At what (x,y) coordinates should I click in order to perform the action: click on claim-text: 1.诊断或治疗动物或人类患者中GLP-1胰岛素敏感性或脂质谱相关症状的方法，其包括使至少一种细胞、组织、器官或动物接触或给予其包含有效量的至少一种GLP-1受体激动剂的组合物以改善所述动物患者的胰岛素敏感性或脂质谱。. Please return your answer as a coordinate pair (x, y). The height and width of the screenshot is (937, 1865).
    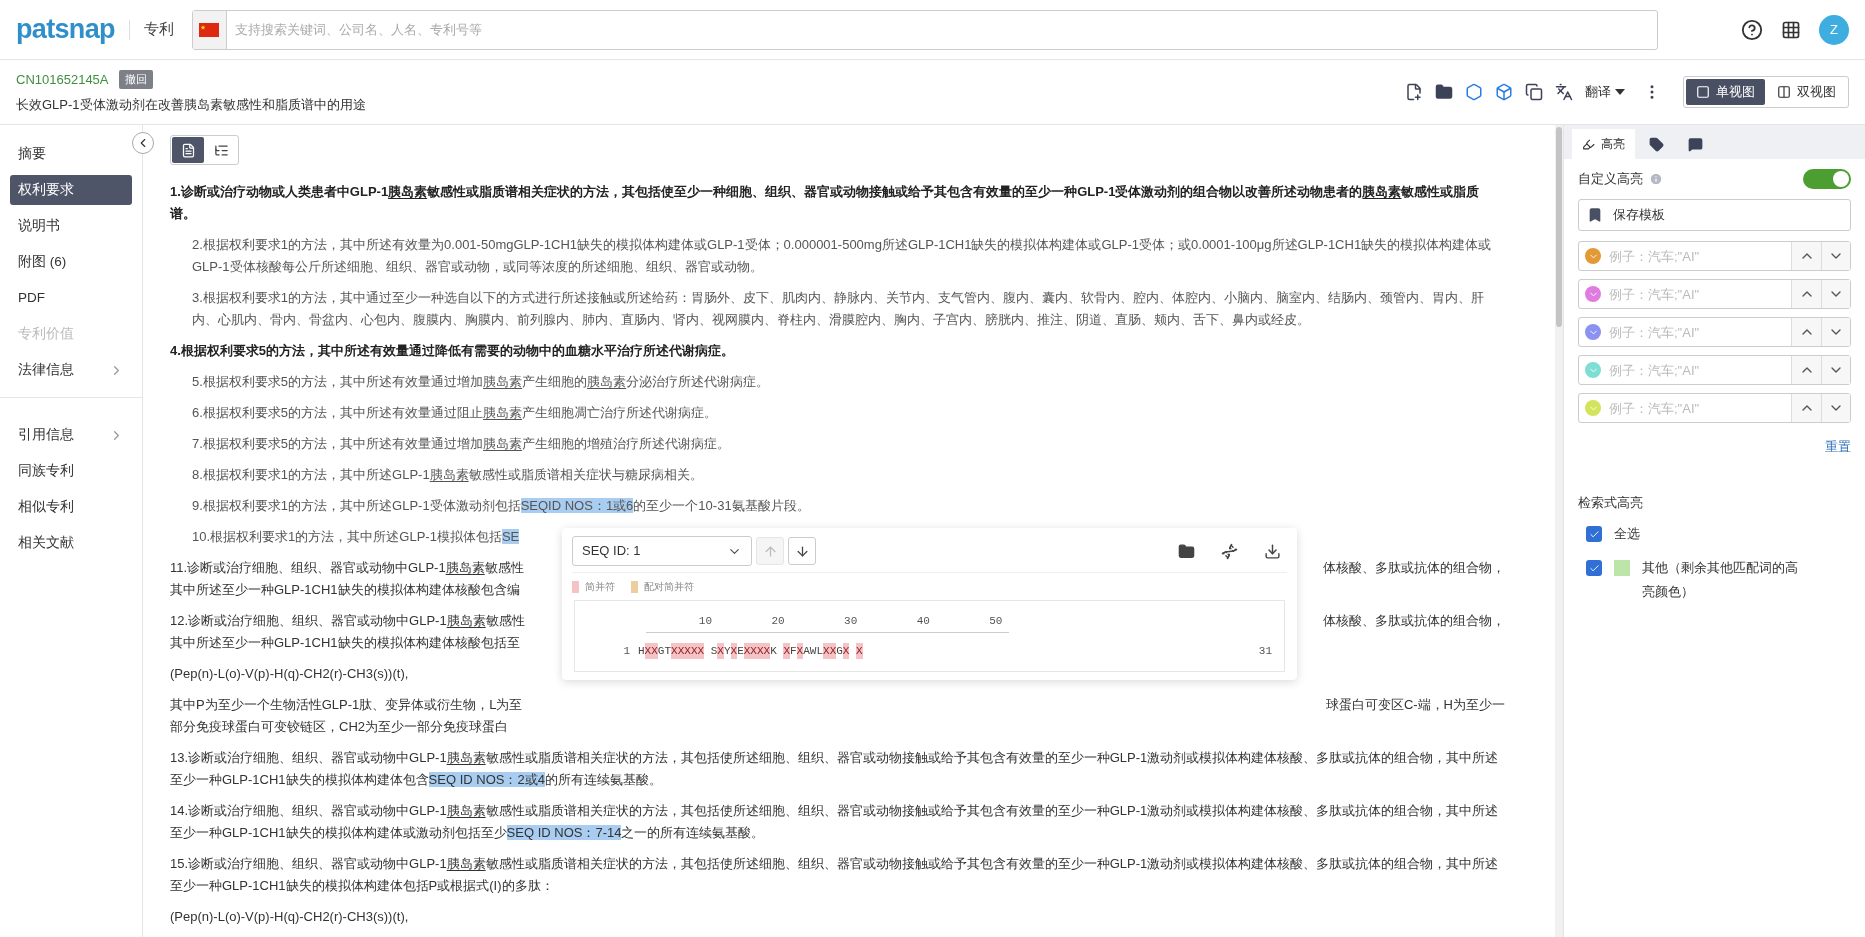
    Looking at the image, I should click on (825, 203).